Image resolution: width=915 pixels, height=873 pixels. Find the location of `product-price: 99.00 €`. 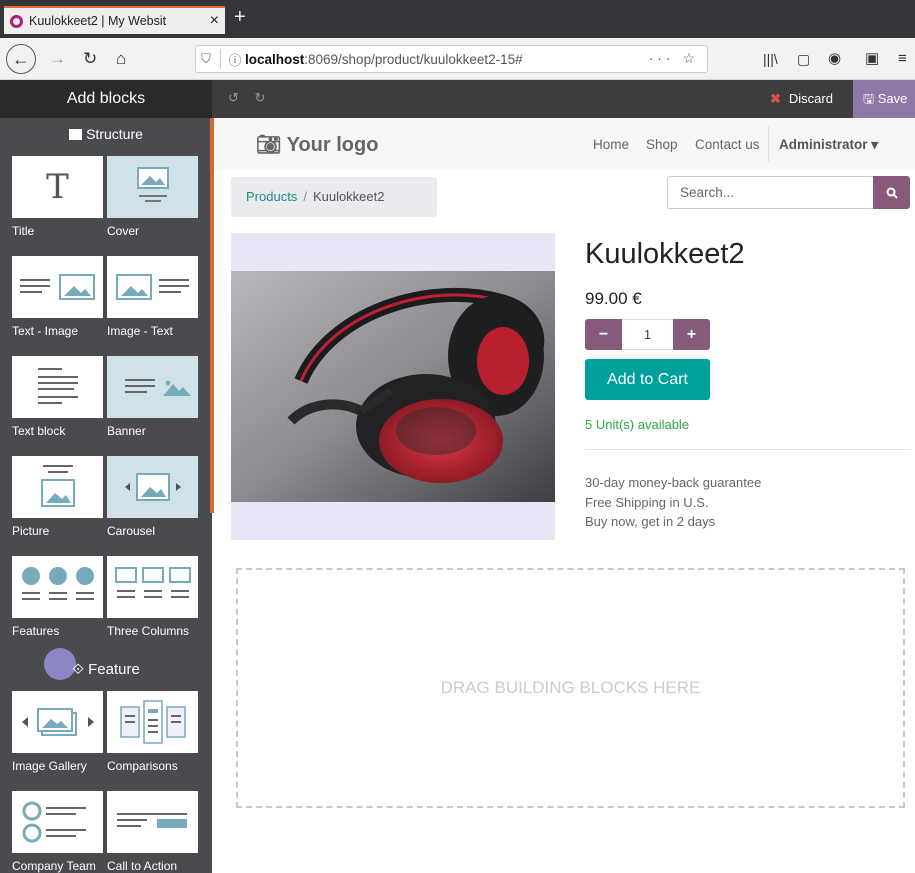

product-price: 99.00 € is located at coordinates (613, 298).